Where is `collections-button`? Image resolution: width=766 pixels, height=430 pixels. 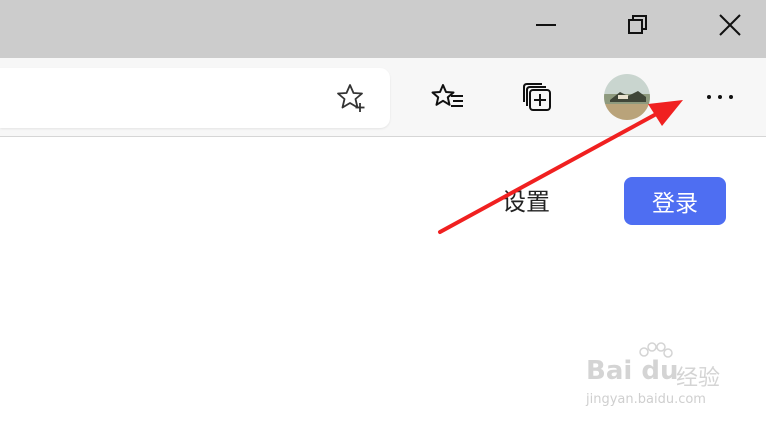
collections-button is located at coordinates (538, 98).